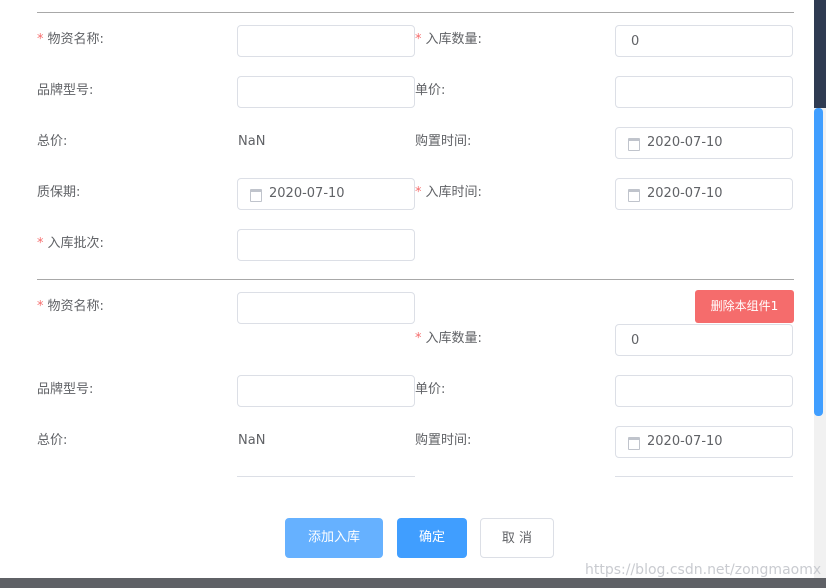 The width and height of the screenshot is (826, 588). I want to click on label-brand-2: 品牌型号:, so click(65, 389).